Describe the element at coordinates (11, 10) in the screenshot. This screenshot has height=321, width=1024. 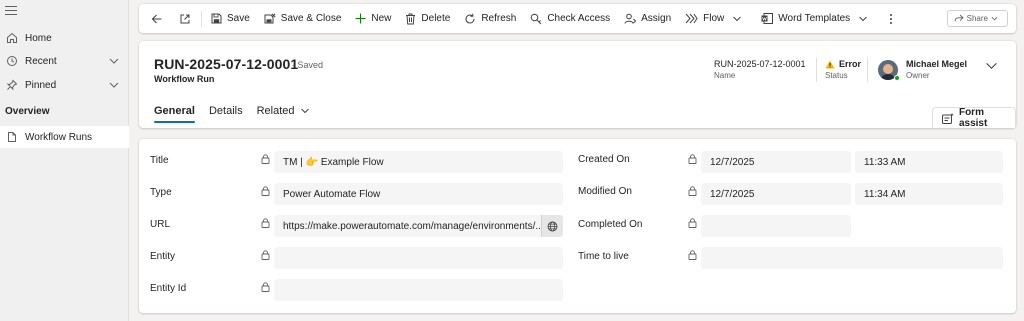
I see `hamburger-menu-icon` at that location.